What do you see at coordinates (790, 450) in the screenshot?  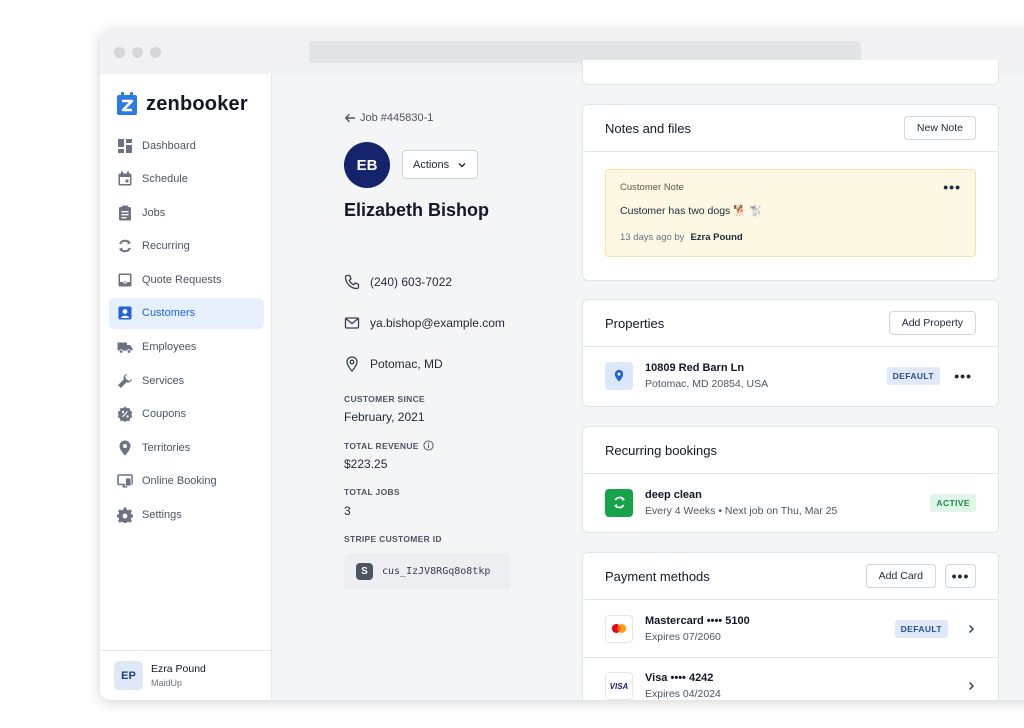 I see `recurring-header: Recurring bookings` at bounding box center [790, 450].